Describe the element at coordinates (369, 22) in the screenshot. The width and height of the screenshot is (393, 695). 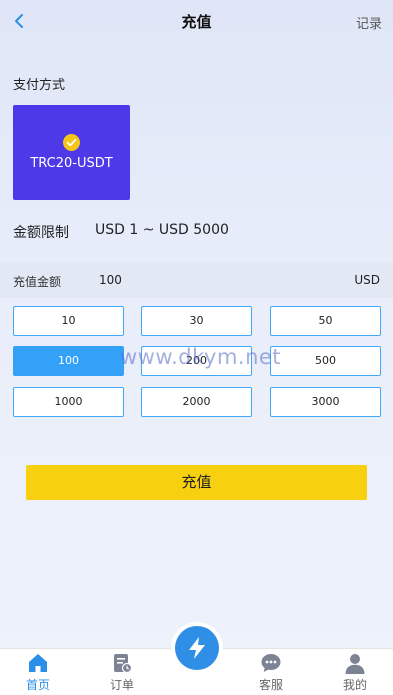
I see `record-link: 记录` at that location.